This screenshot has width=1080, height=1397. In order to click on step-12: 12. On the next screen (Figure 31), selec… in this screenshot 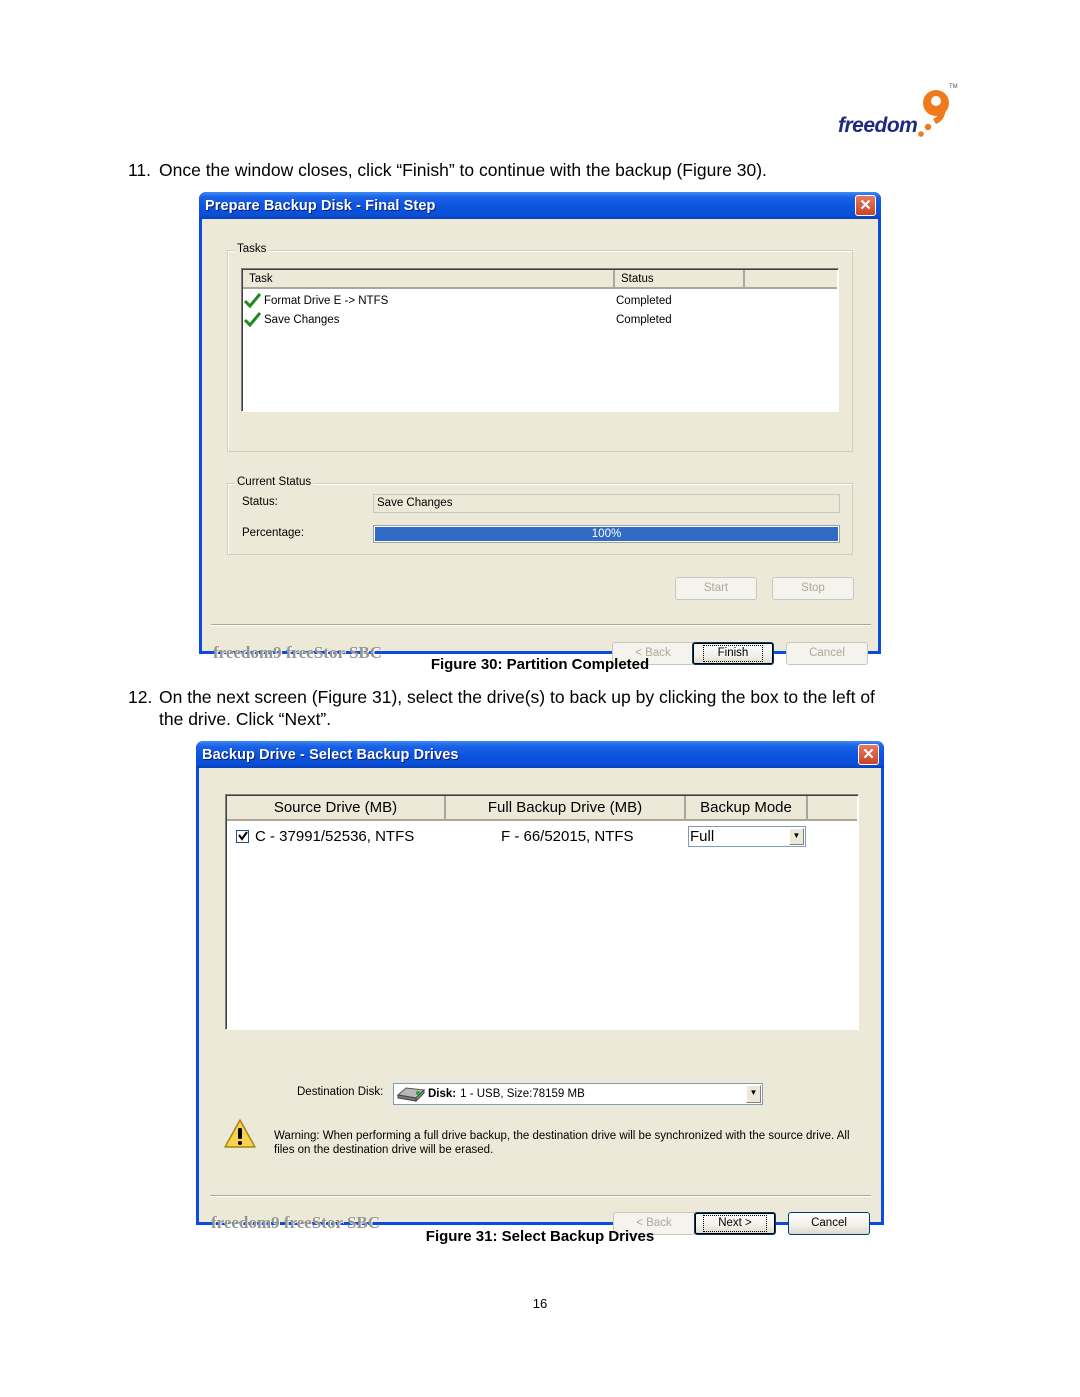, I will do `click(501, 708)`.